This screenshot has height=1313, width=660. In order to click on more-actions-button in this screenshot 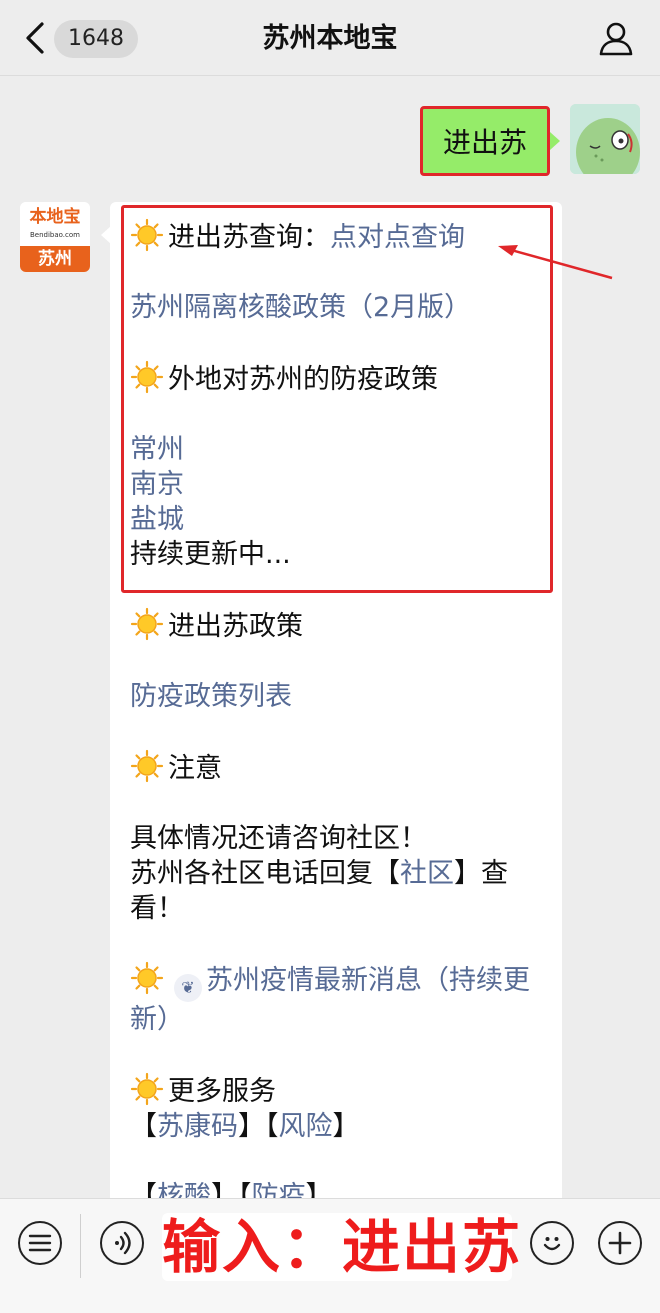, I will do `click(620, 1243)`.